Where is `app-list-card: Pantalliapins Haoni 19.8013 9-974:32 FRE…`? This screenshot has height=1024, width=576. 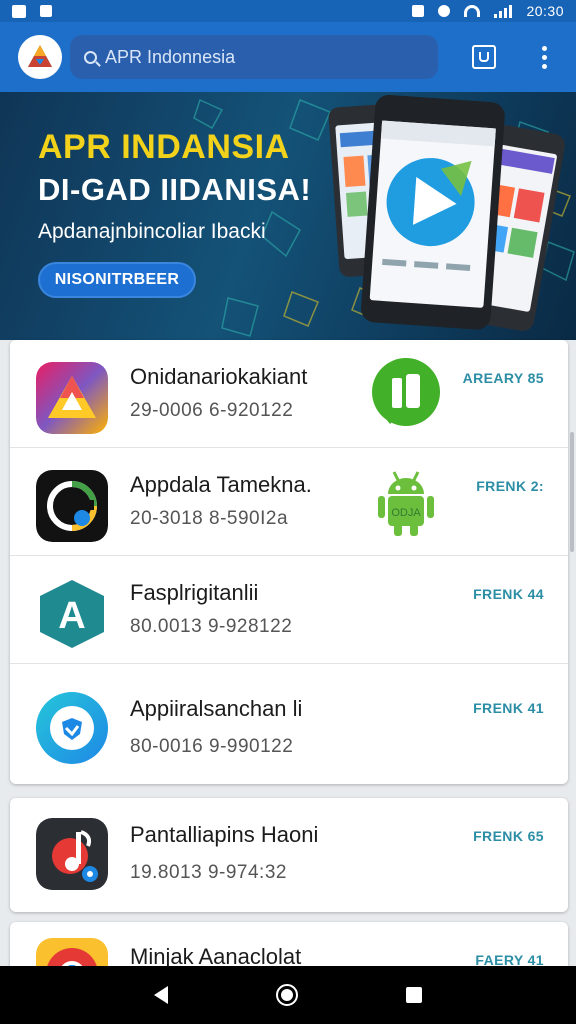 app-list-card: Pantalliapins Haoni 19.8013 9-974:32 FRE… is located at coordinates (289, 855).